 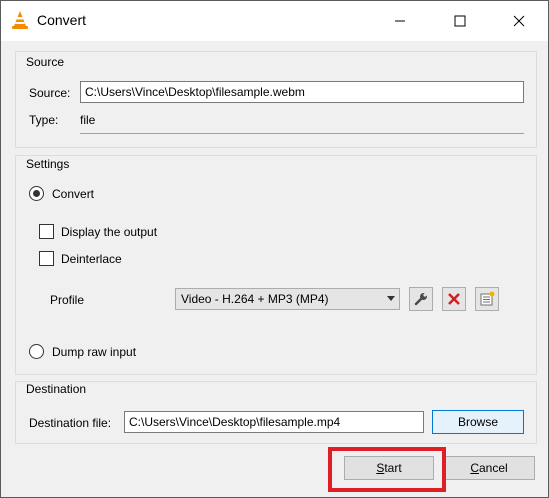 I want to click on edit-profile-button, so click(x=421, y=299).